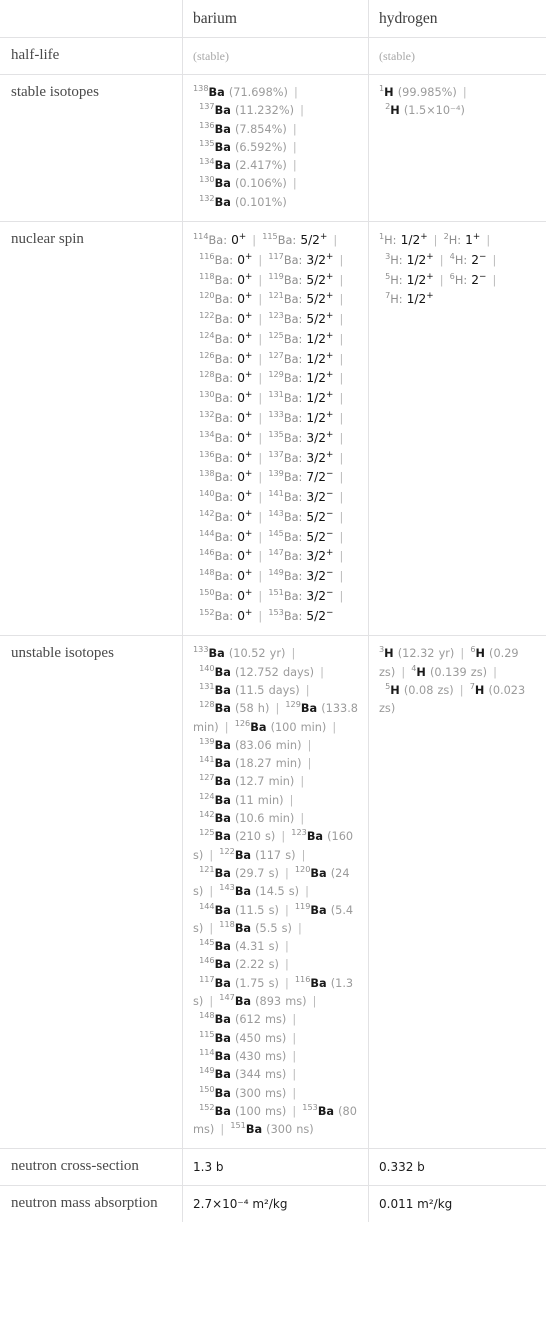 The width and height of the screenshot is (546, 1337). Describe the element at coordinates (91, 56) in the screenshot. I see `row-label-half-life: half-life` at that location.